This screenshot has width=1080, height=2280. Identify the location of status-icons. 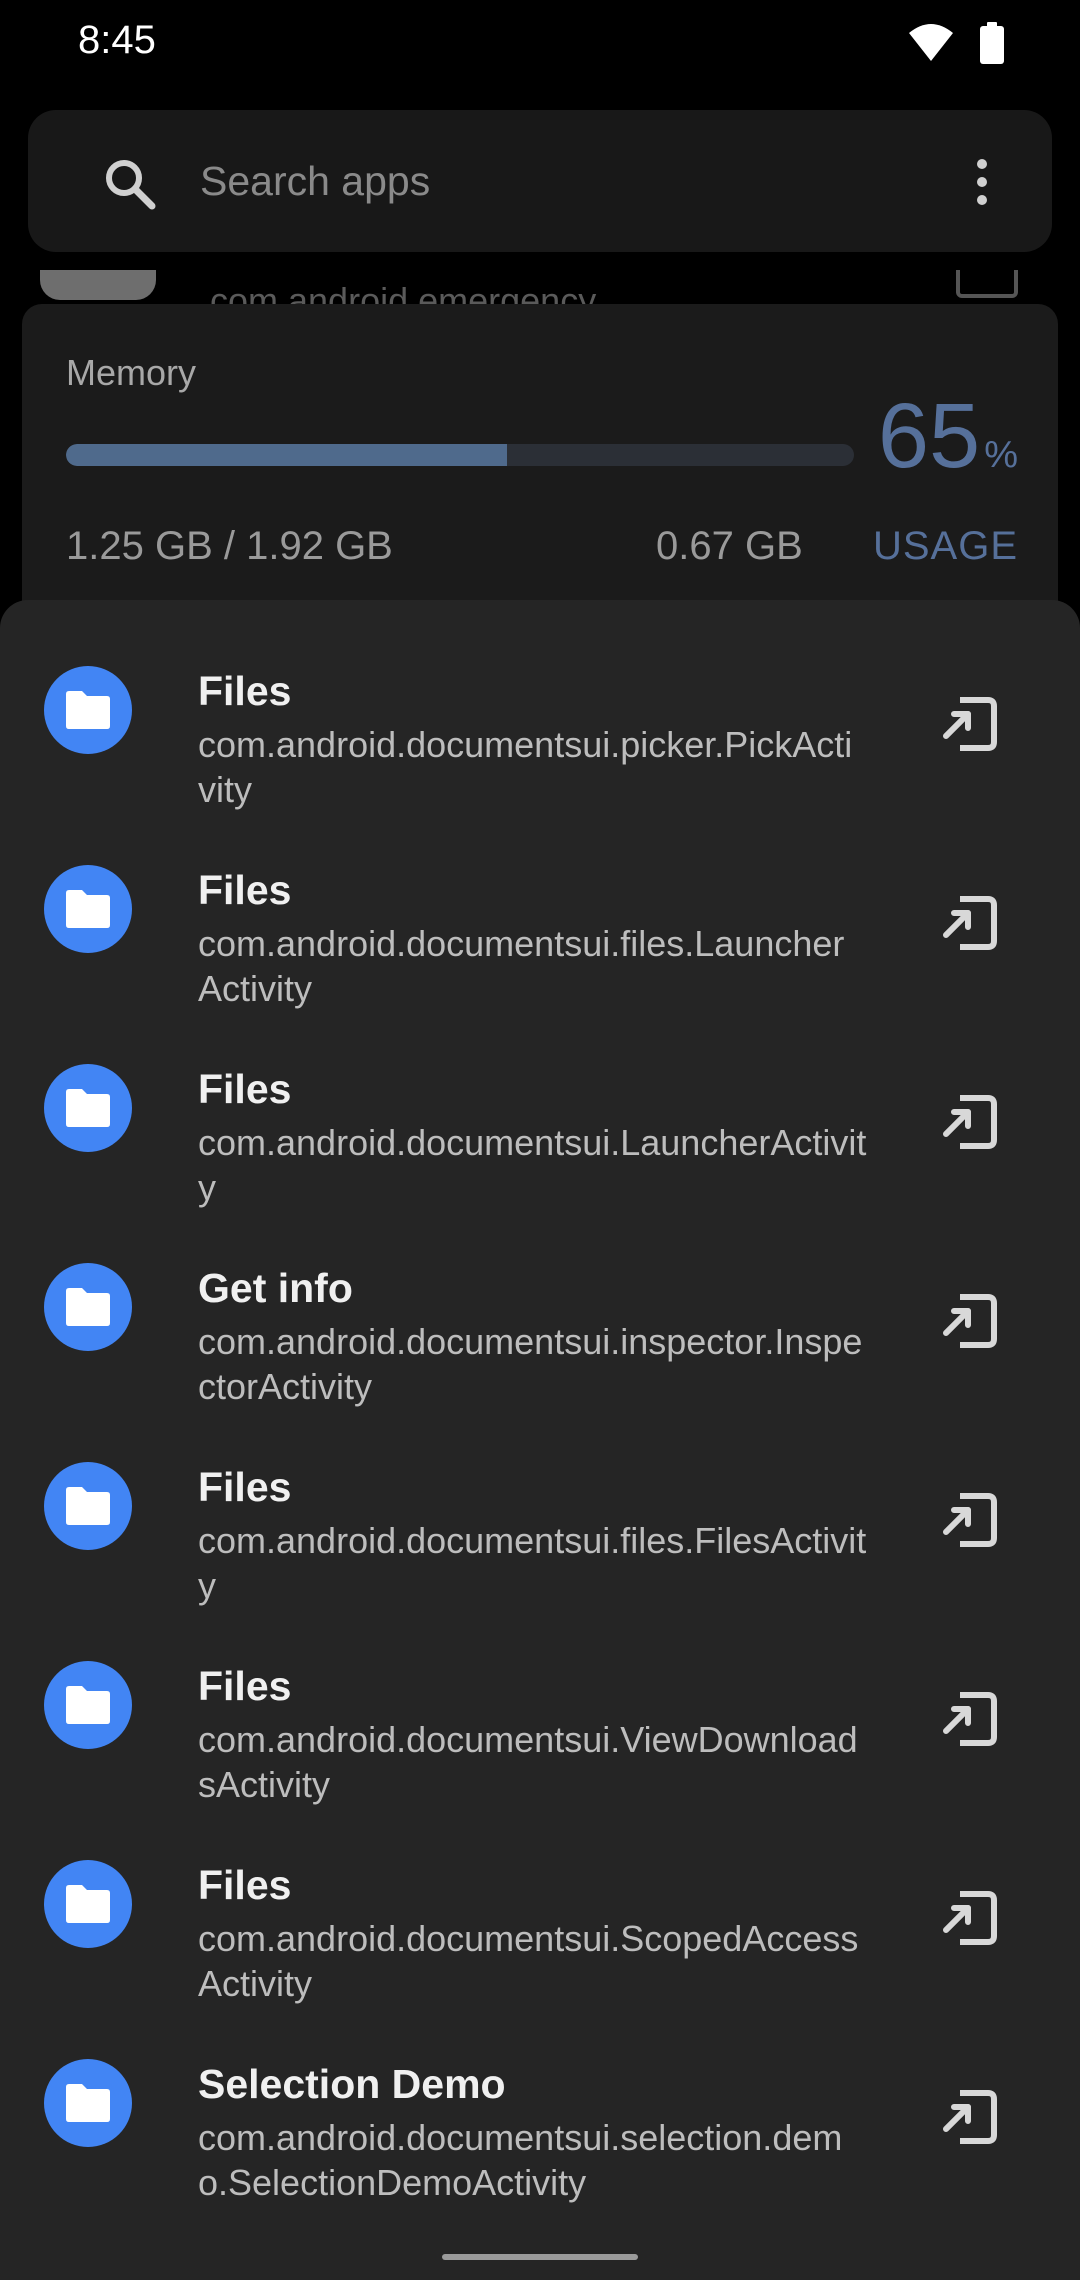
(956, 45).